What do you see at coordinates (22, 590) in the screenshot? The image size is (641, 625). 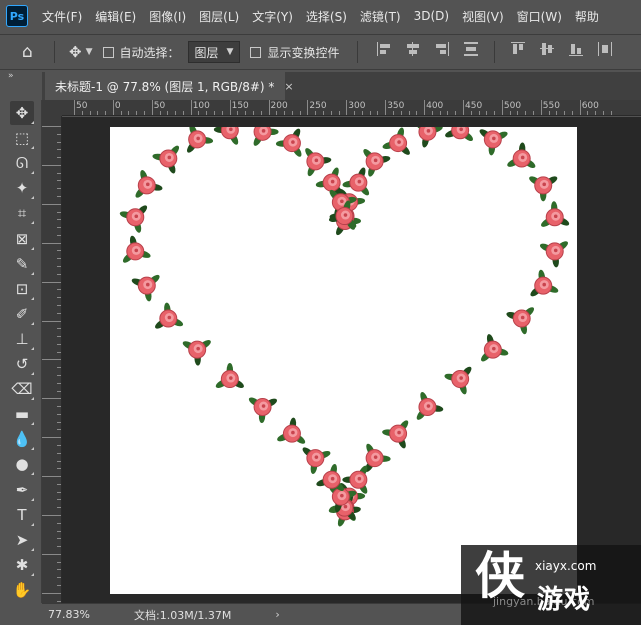 I see `hand-tool: ✋` at bounding box center [22, 590].